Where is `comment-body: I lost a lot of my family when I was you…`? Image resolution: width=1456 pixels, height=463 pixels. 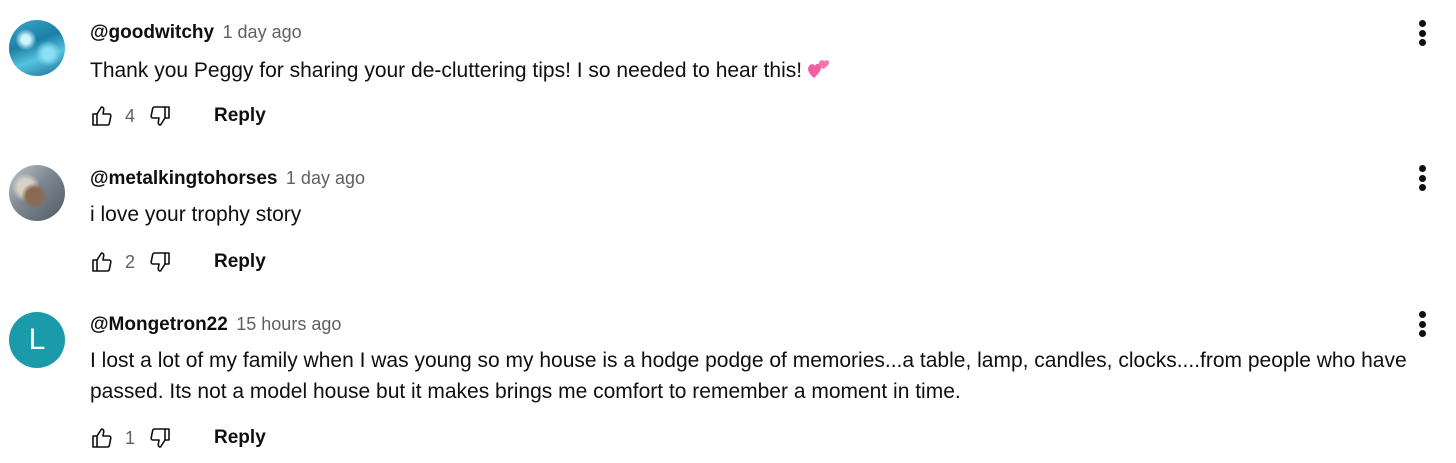
comment-body: I lost a lot of my family when I was you… is located at coordinates (748, 376).